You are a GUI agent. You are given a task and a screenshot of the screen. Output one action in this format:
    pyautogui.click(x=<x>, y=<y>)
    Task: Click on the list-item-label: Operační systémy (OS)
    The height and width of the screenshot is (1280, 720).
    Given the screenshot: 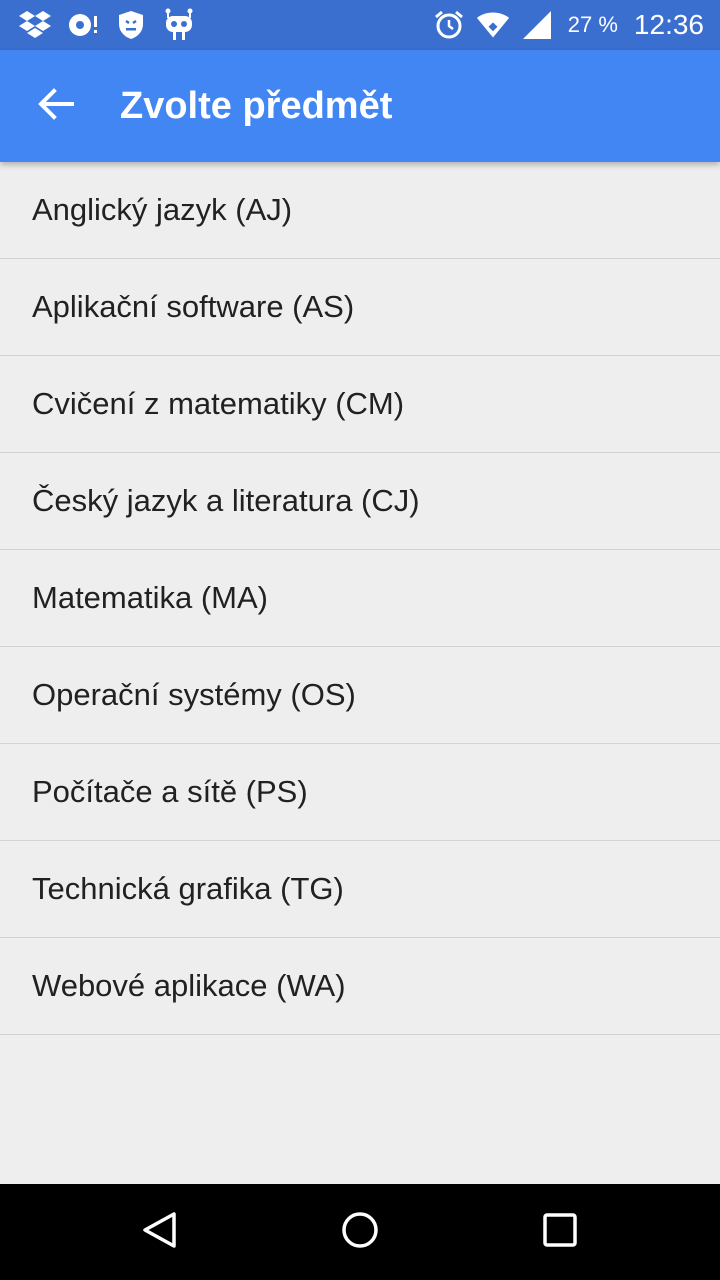 What is the action you would take?
    pyautogui.click(x=194, y=694)
    